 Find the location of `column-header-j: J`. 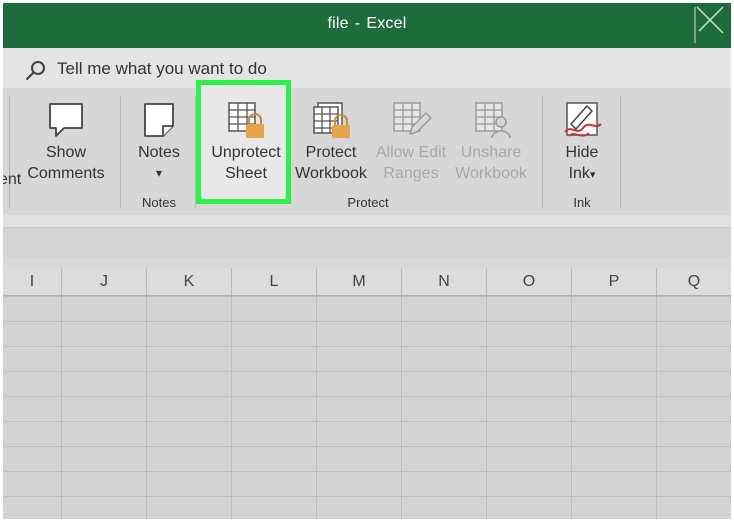

column-header-j: J is located at coordinates (104, 281).